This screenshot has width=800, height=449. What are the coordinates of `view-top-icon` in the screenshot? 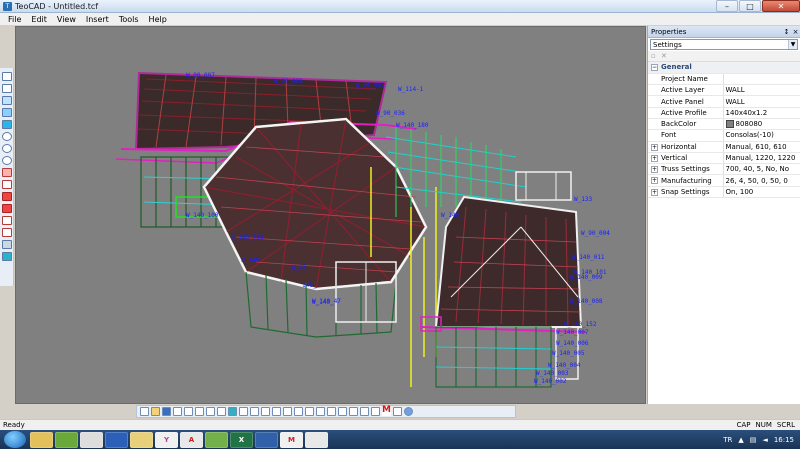 It's located at (6, 220).